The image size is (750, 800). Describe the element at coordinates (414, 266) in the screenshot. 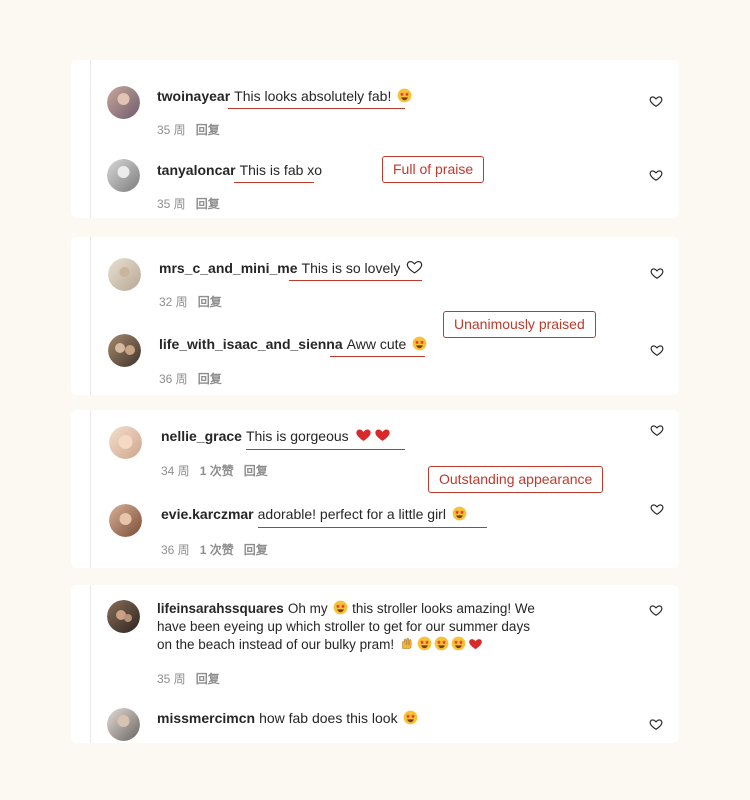

I see `white-heart-emoji` at that location.